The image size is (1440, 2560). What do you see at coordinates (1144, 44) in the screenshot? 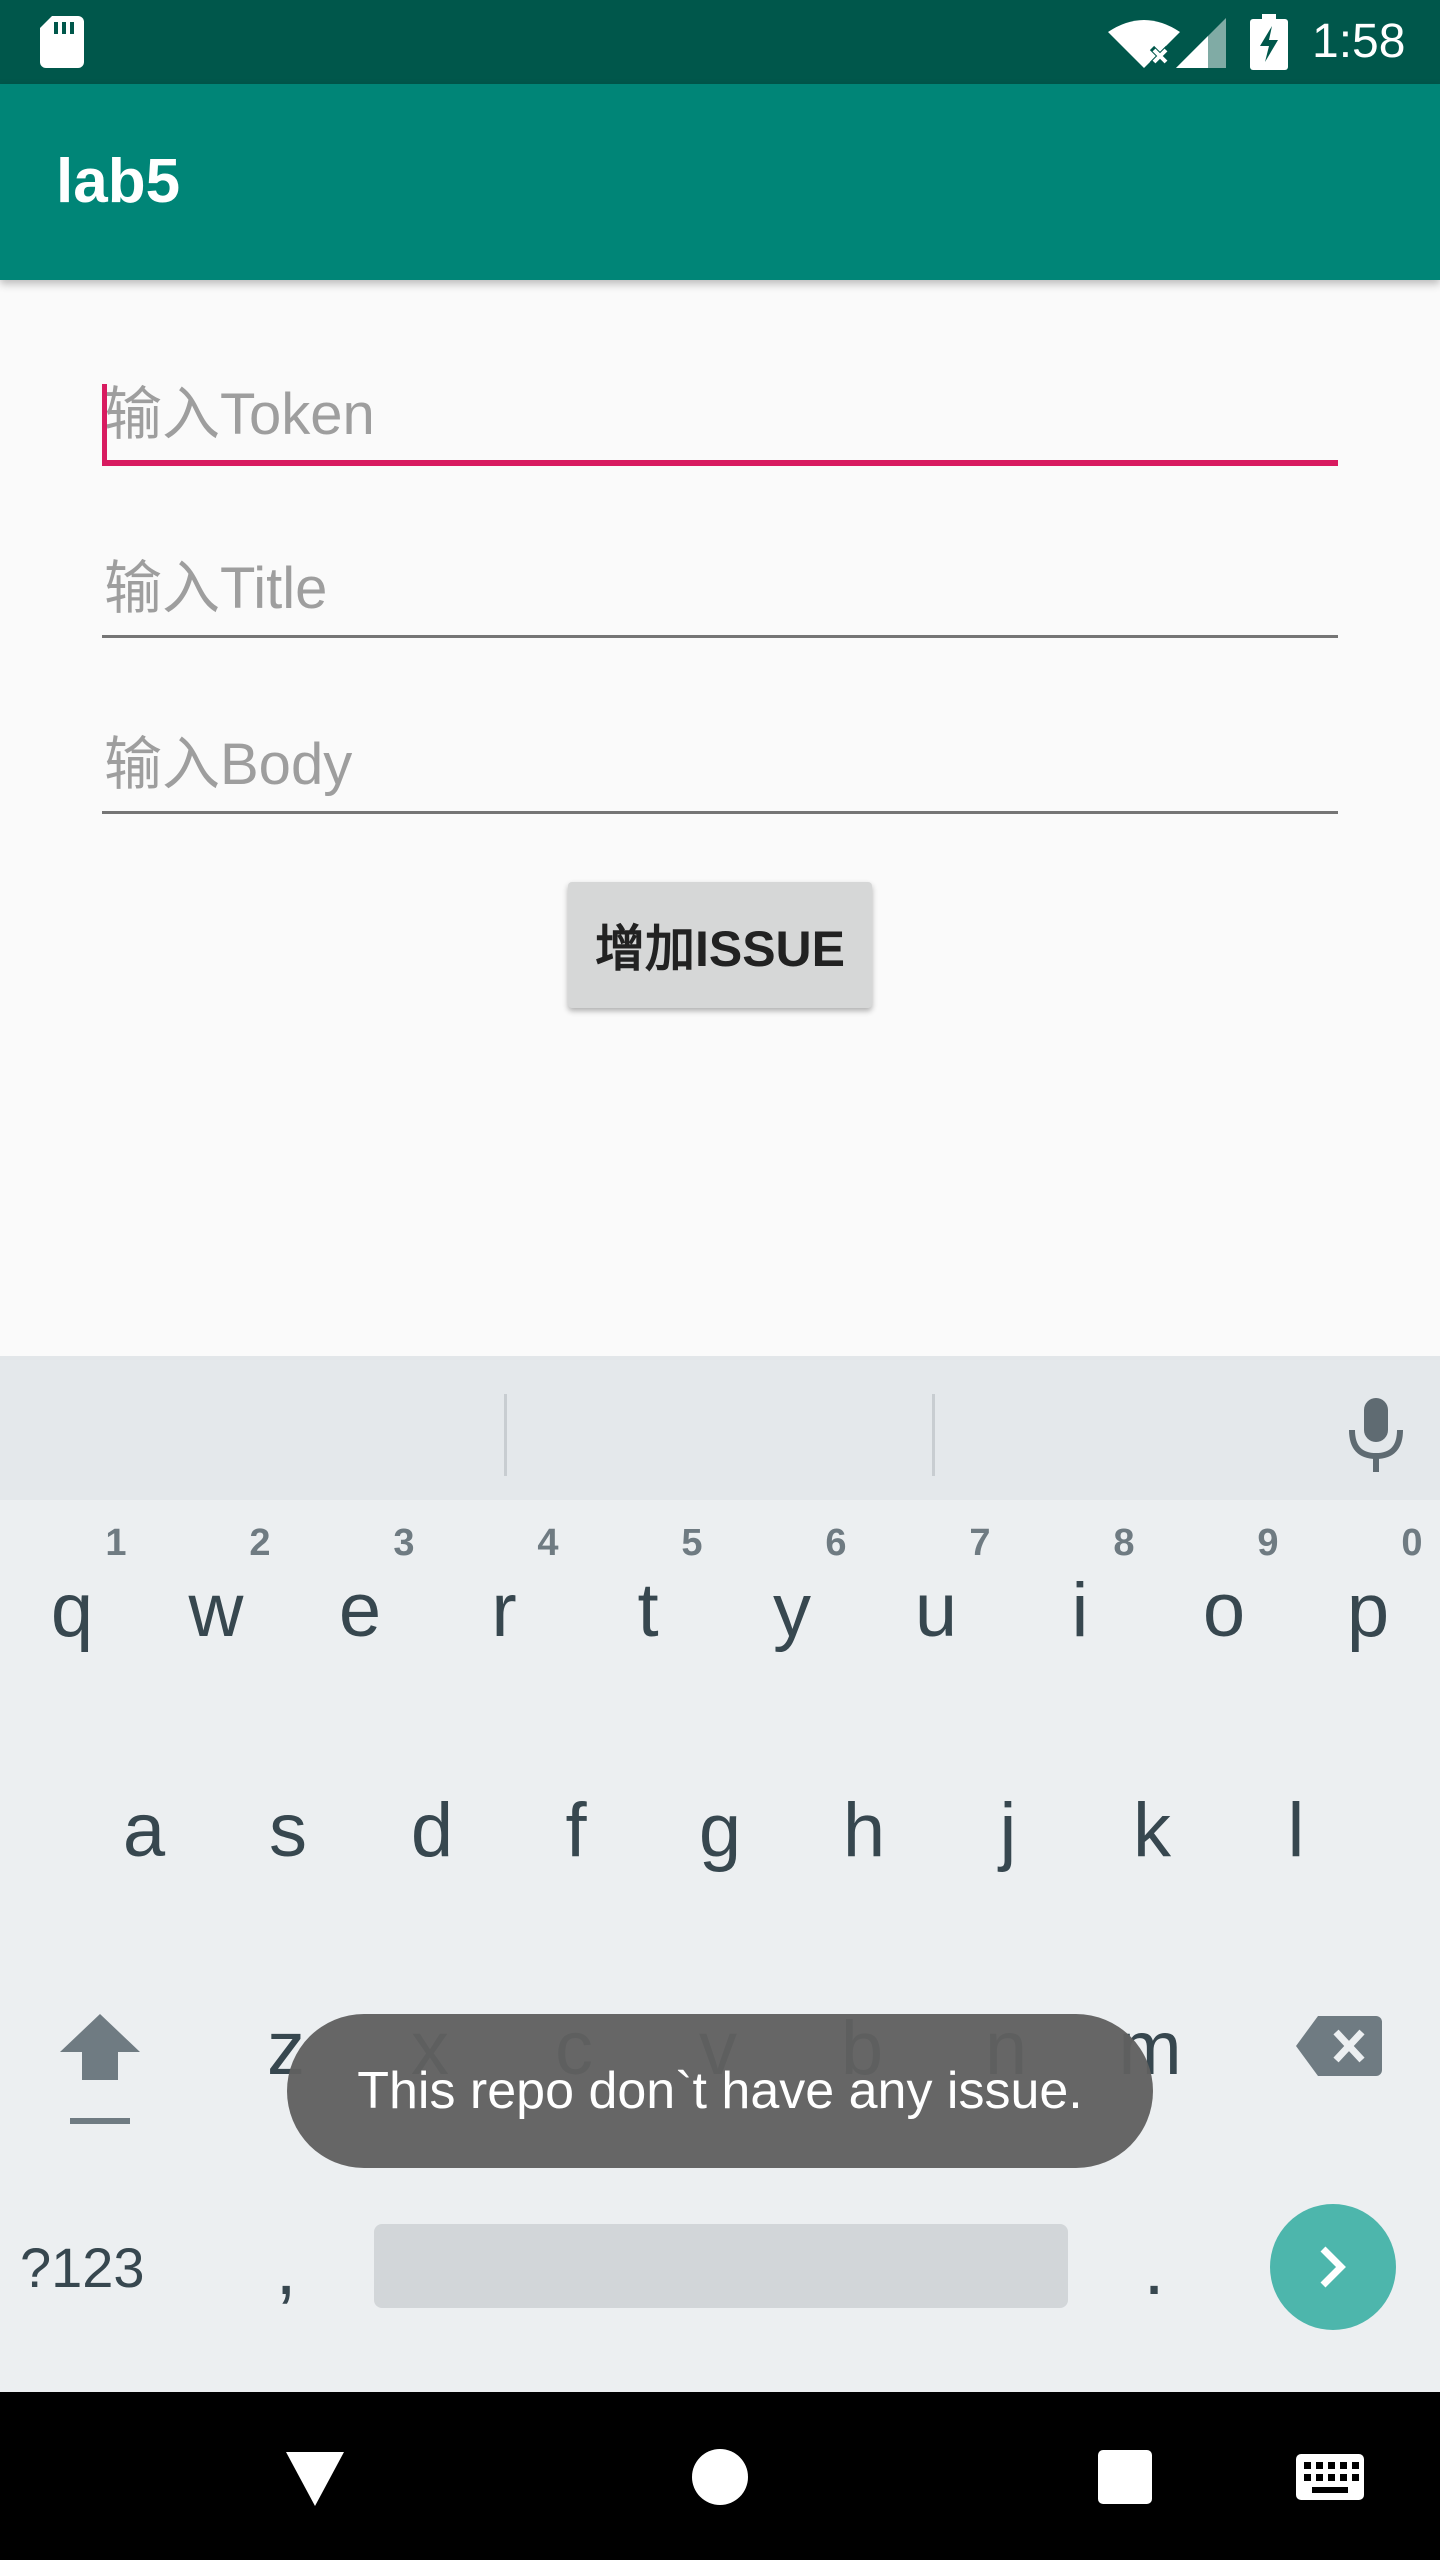
I see `wifi-off-icon` at bounding box center [1144, 44].